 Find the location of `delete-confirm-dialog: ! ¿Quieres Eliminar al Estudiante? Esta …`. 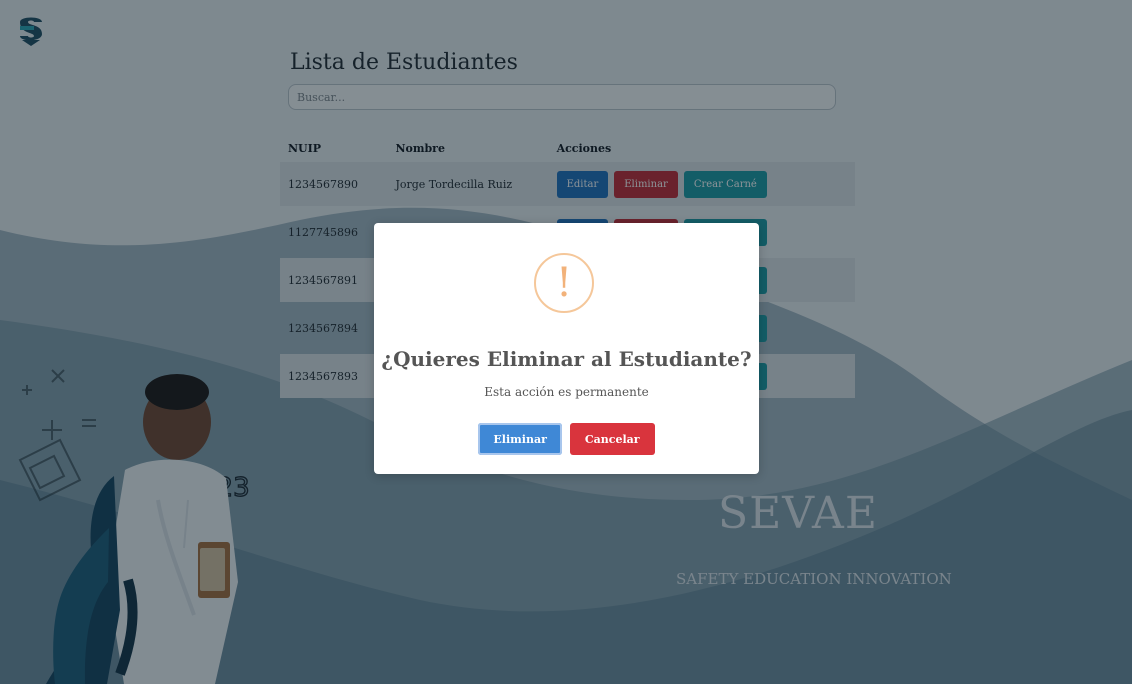

delete-confirm-dialog: ! ¿Quieres Eliminar al Estudiante? Esta … is located at coordinates (566, 348).